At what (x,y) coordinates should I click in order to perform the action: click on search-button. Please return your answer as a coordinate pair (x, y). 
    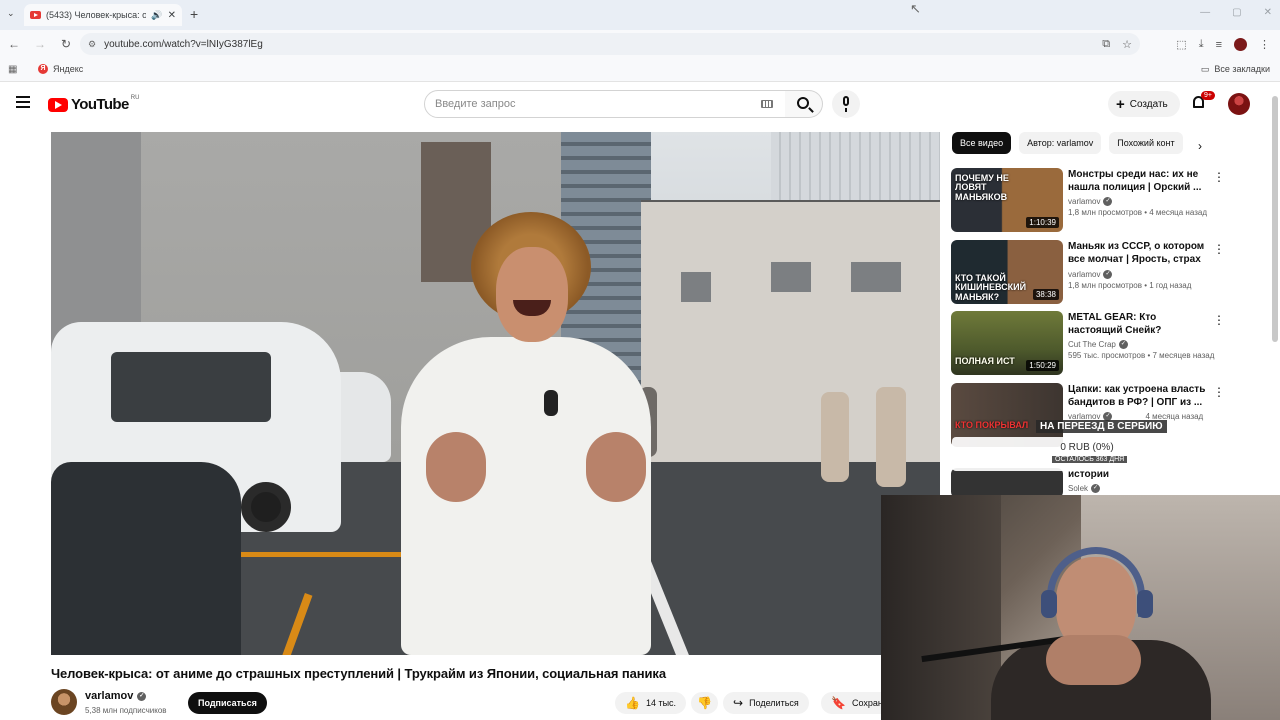
    Looking at the image, I should click on (804, 104).